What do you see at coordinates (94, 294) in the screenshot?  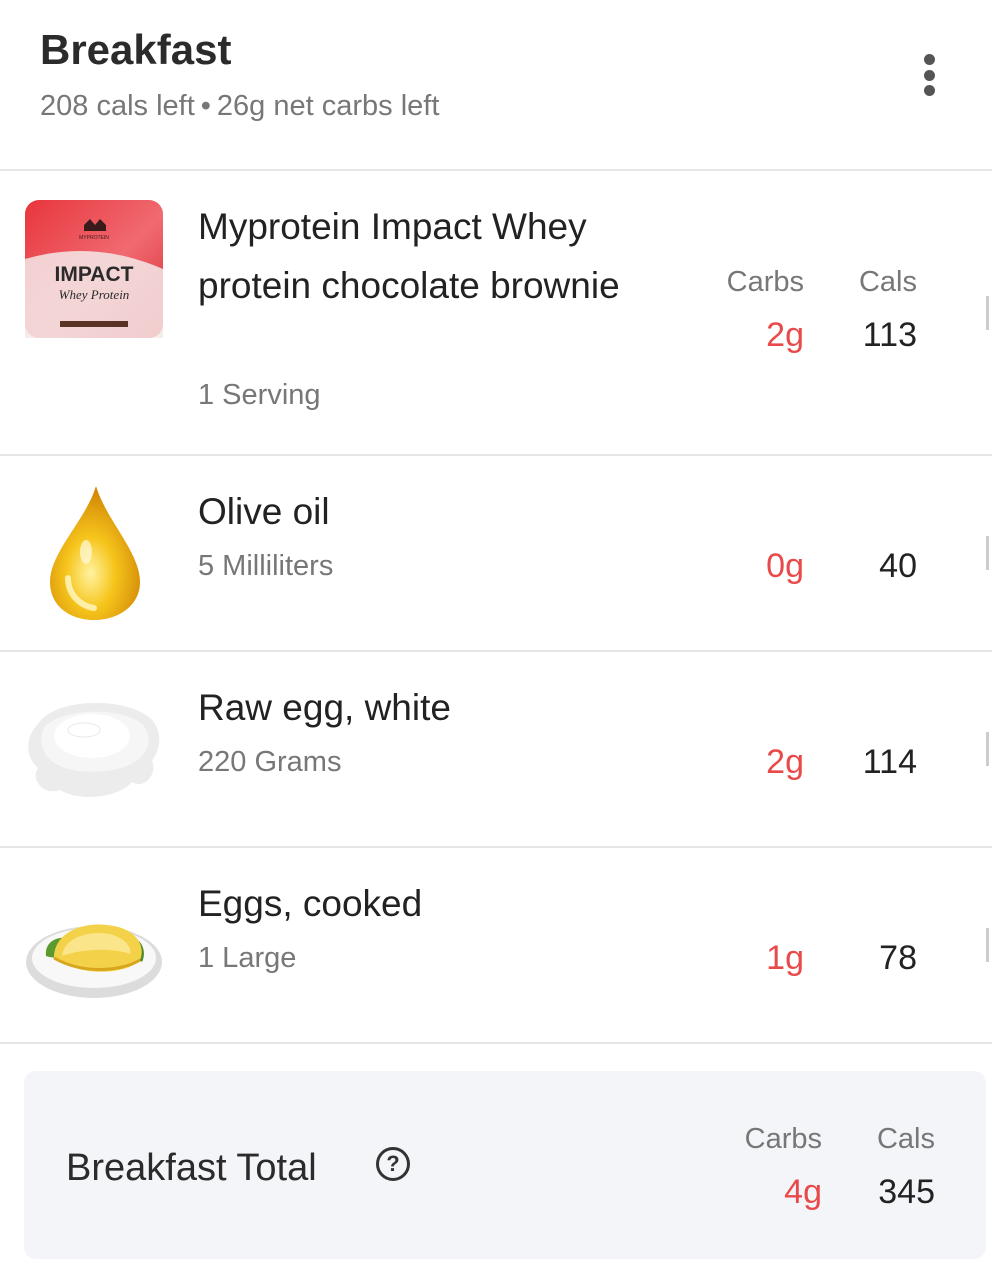 I see `pouch-subtitle: Whey Protein` at bounding box center [94, 294].